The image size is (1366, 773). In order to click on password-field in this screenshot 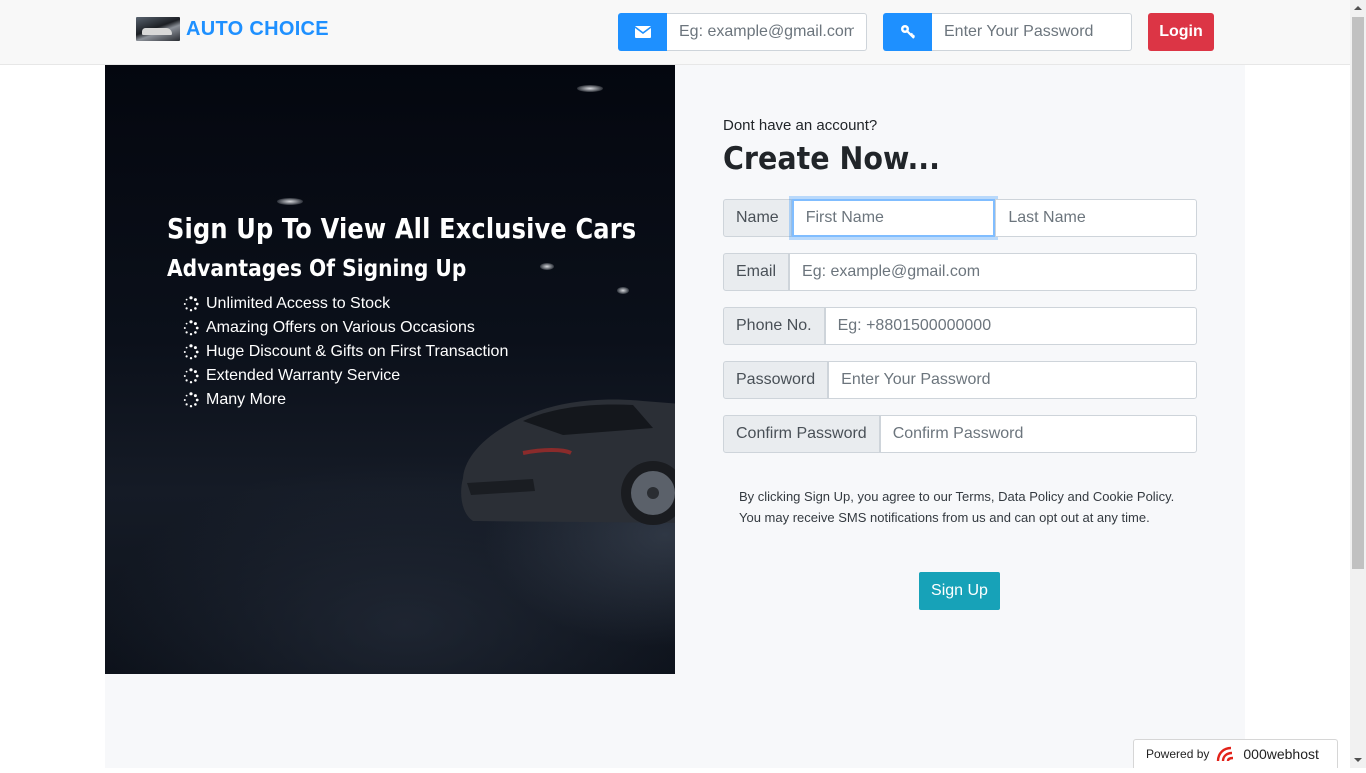, I will do `click(1012, 380)`.